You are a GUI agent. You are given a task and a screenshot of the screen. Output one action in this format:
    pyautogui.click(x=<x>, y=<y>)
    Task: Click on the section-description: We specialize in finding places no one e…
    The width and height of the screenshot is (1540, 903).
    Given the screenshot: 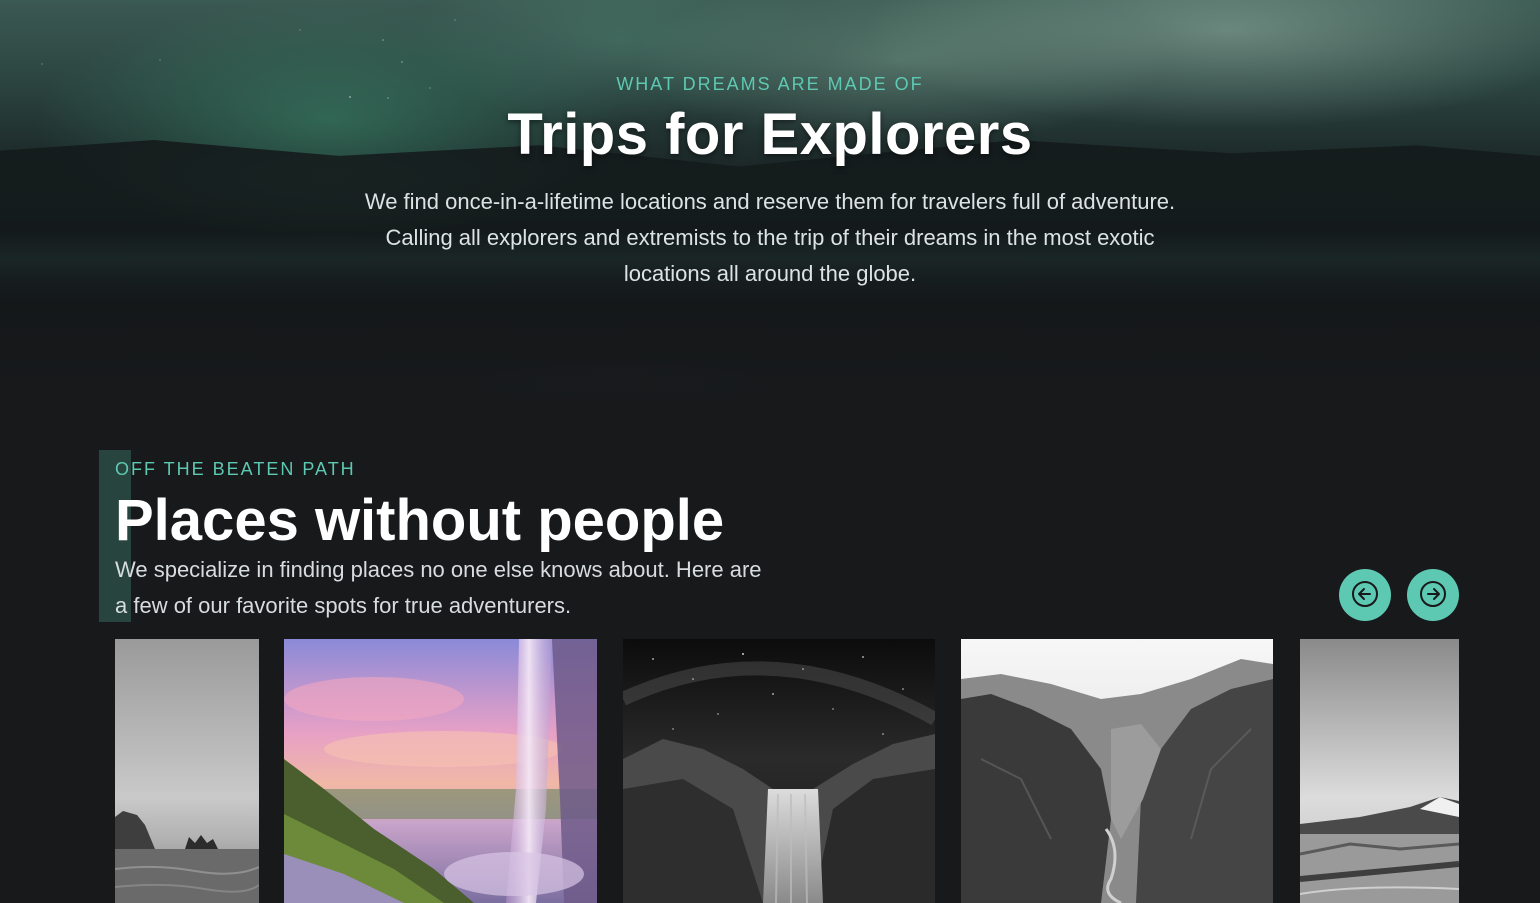 What is the action you would take?
    pyautogui.click(x=438, y=587)
    